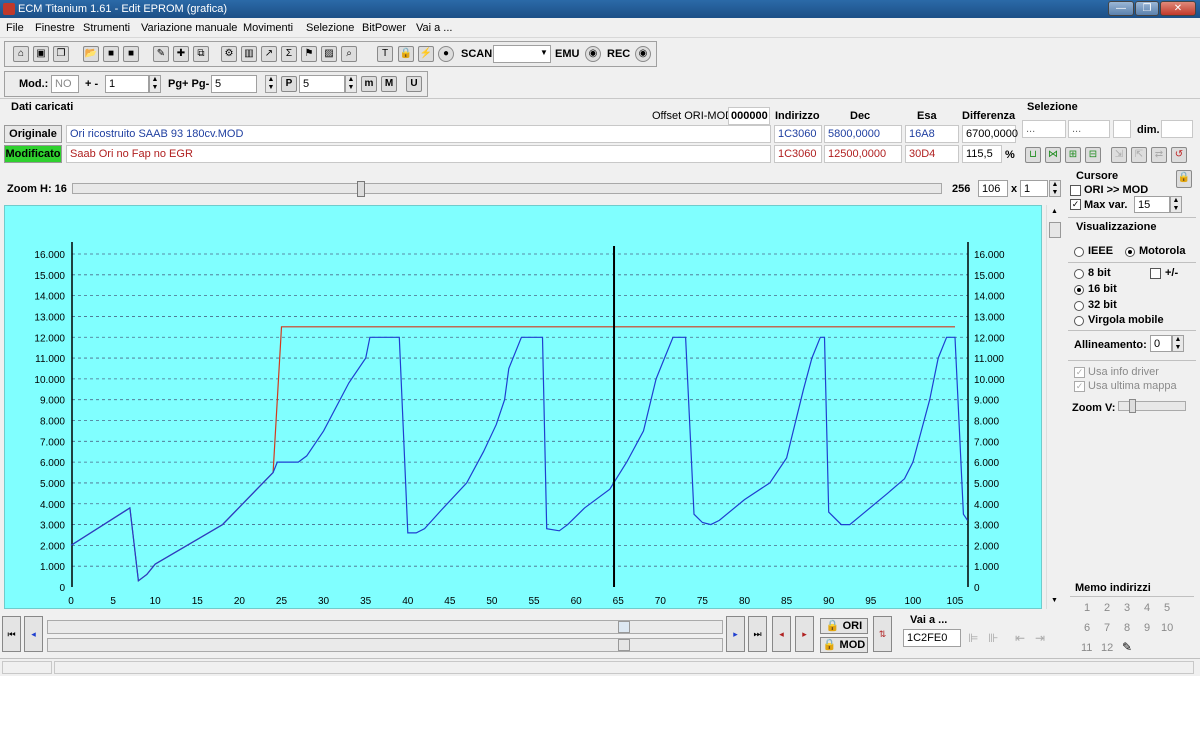  What do you see at coordinates (1147, 628) in the screenshot?
I see `memo-item: 9` at bounding box center [1147, 628].